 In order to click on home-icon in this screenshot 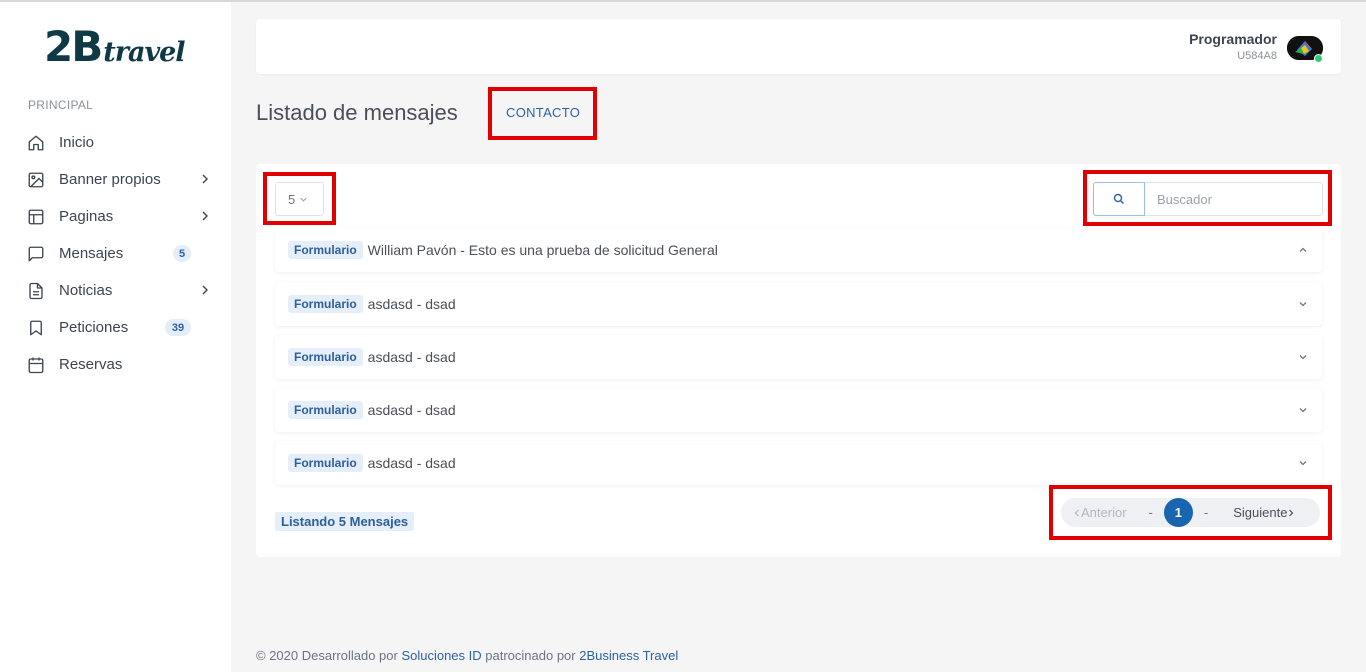, I will do `click(36, 143)`.